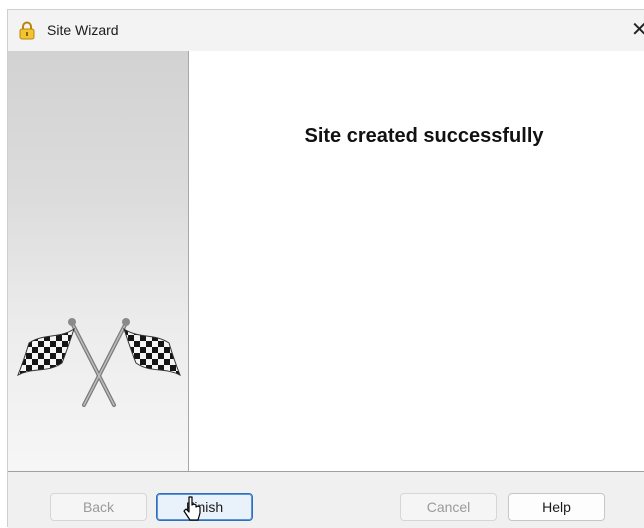  I want to click on success-heading: Site created successfully, so click(424, 136).